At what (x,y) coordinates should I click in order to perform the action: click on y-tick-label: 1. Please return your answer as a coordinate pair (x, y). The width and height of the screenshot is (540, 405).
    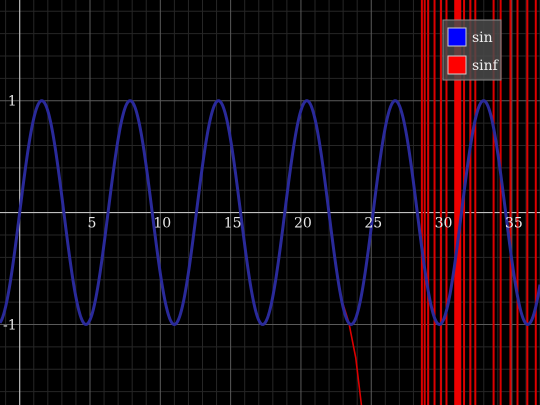
    Looking at the image, I should click on (12, 102).